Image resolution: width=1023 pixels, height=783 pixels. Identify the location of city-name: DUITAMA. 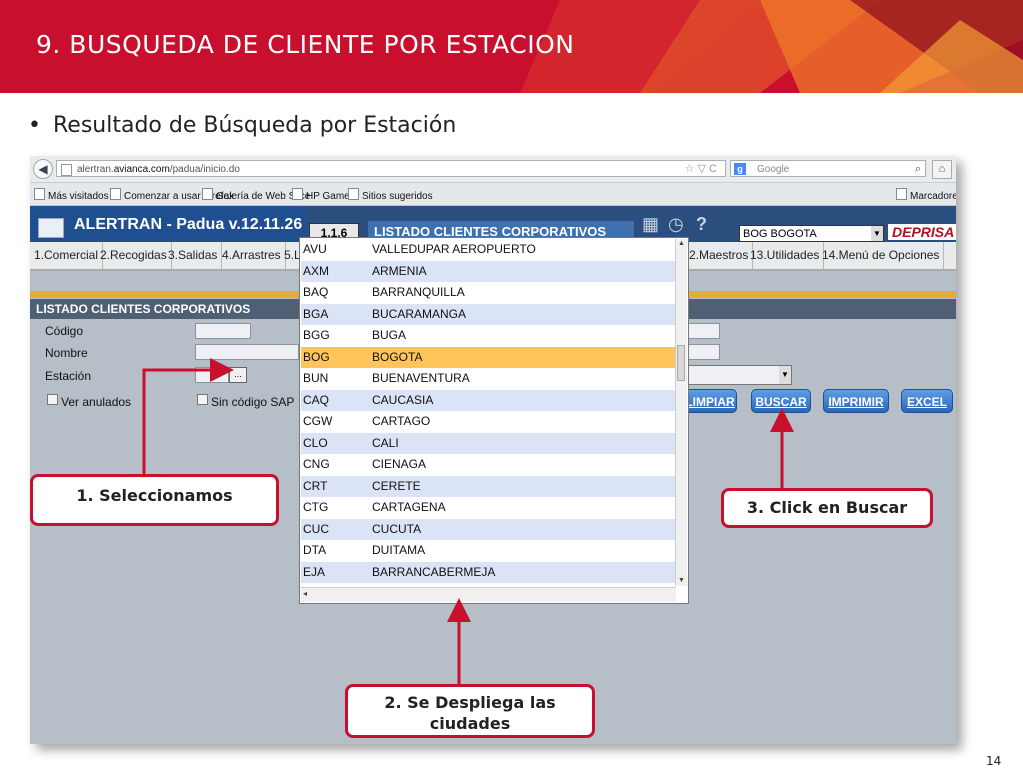
(399, 550).